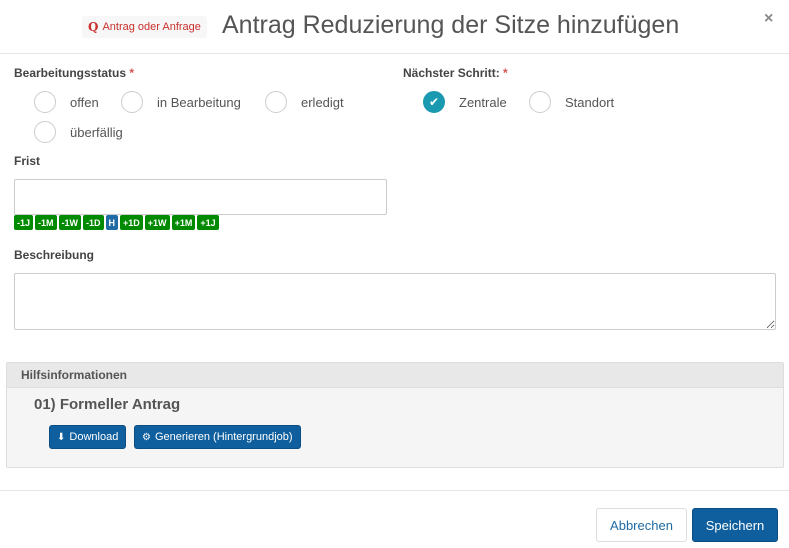 The image size is (789, 548). What do you see at coordinates (641, 525) in the screenshot?
I see `cancel-button: Abbrechen` at bounding box center [641, 525].